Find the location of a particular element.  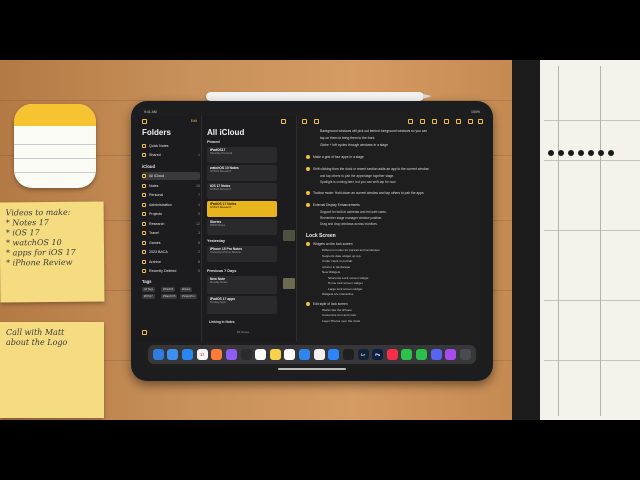

icloud-folder-row: All iCloud is located at coordinates (171, 176).